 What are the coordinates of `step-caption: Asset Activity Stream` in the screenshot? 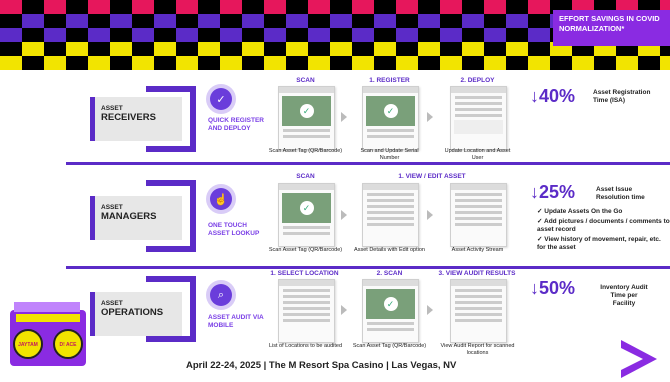 It's located at (477, 250).